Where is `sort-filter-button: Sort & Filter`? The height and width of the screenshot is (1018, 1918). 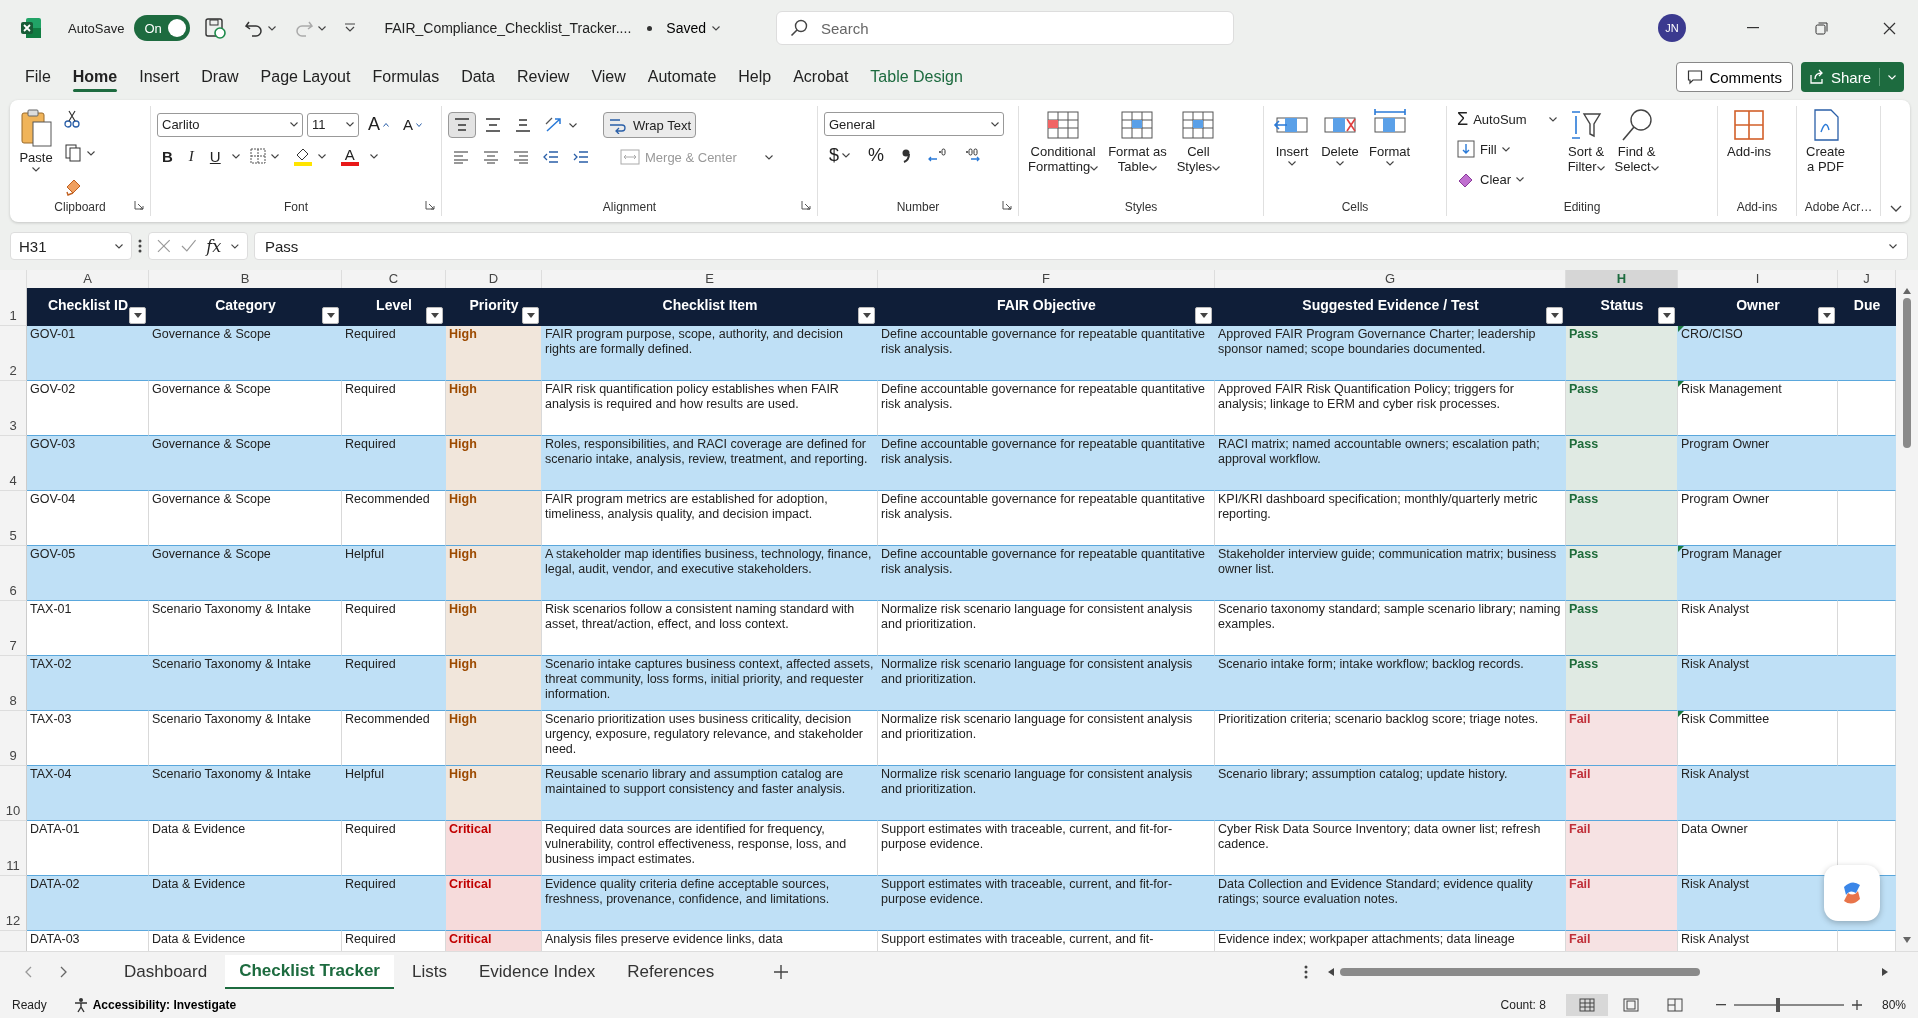 sort-filter-button: Sort & Filter is located at coordinates (1586, 141).